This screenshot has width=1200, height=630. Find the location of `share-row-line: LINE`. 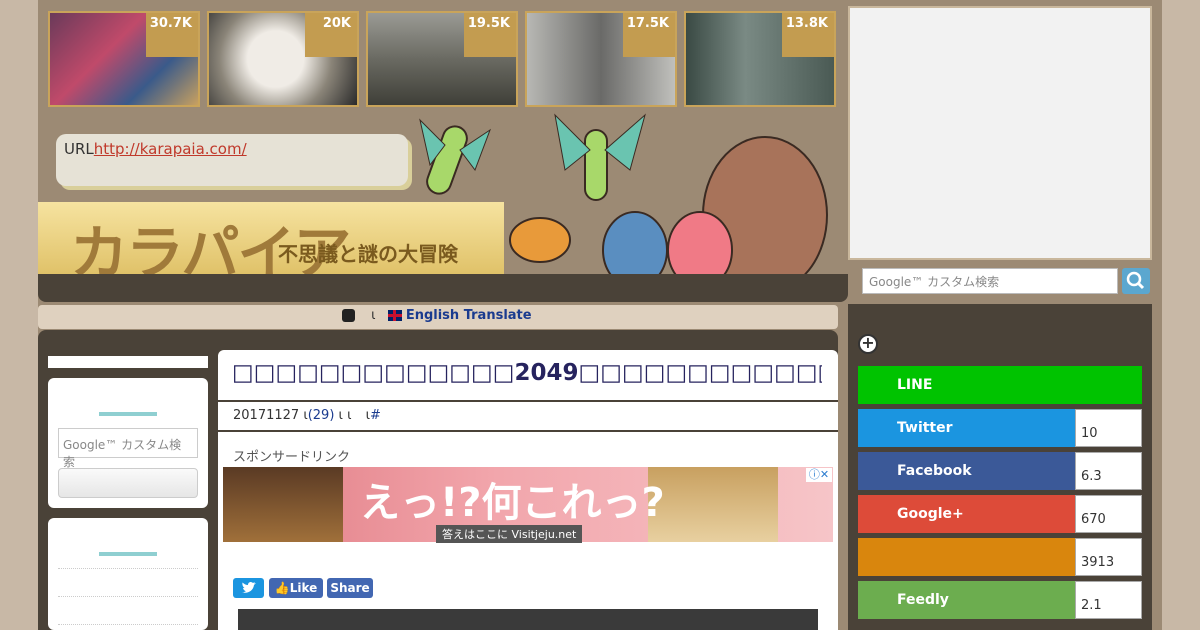

share-row-line: LINE is located at coordinates (1000, 385).